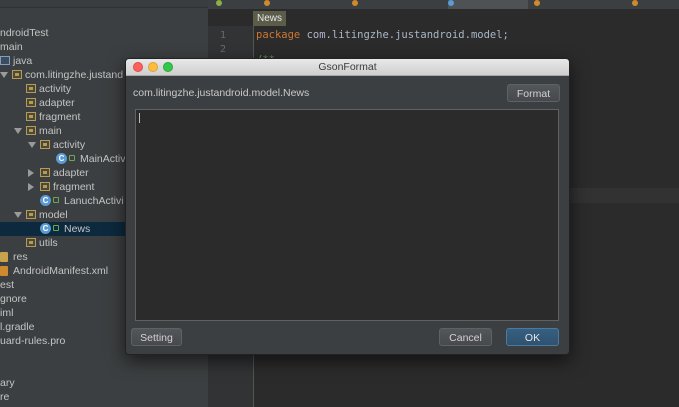  Describe the element at coordinates (104, 47) in the screenshot. I see `tree-item: main` at that location.